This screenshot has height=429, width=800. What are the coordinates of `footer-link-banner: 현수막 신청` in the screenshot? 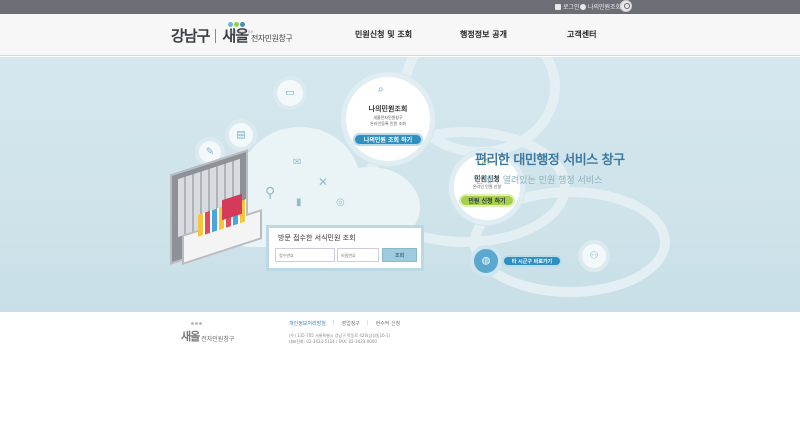 It's located at (388, 323).